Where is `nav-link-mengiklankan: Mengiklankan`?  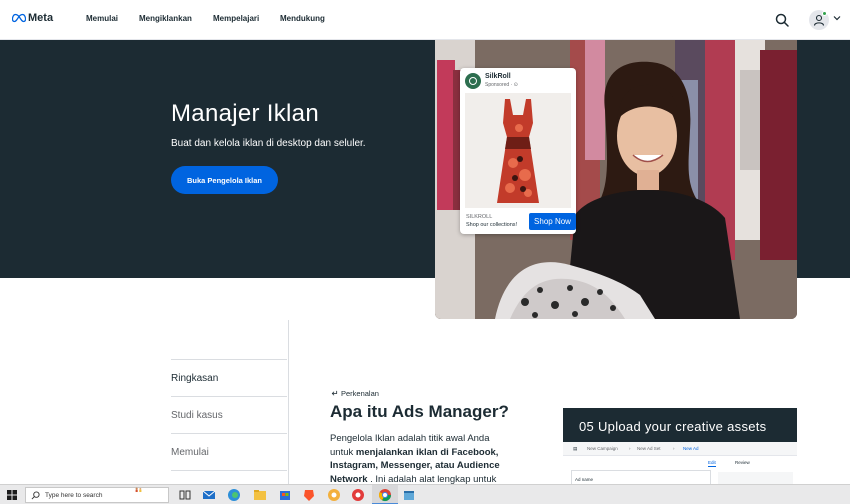 nav-link-mengiklankan: Mengiklankan is located at coordinates (165, 18).